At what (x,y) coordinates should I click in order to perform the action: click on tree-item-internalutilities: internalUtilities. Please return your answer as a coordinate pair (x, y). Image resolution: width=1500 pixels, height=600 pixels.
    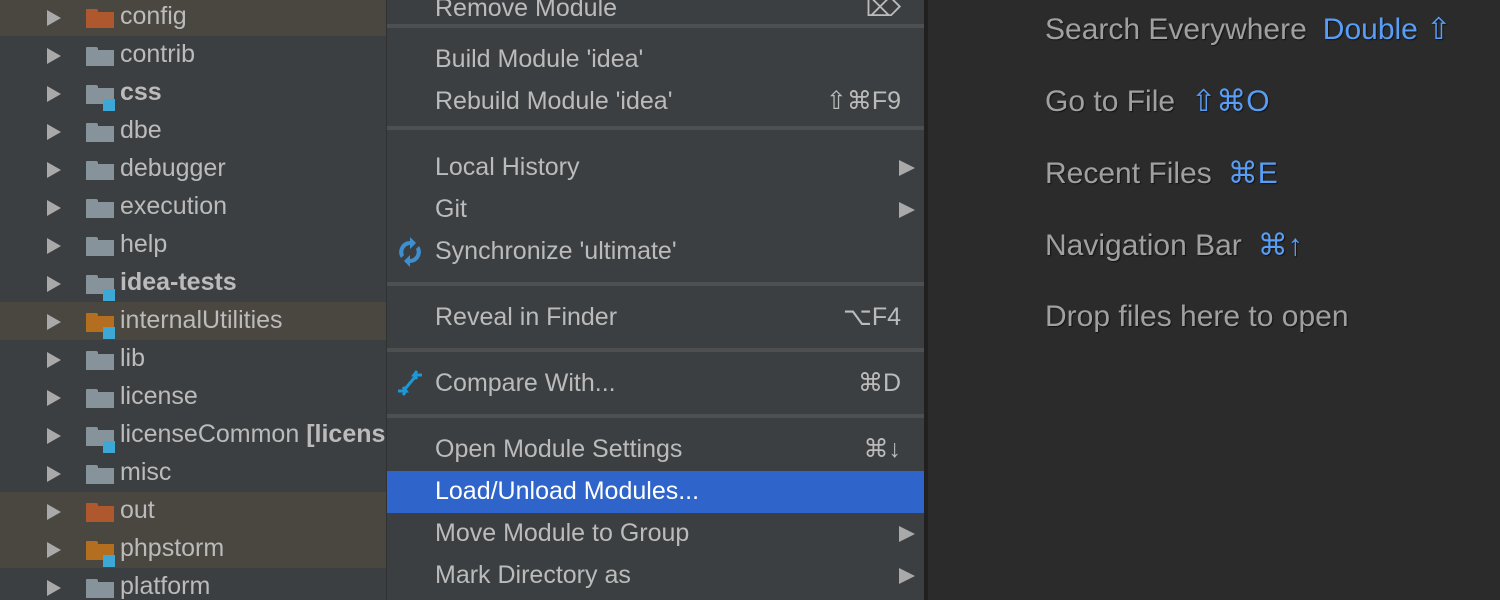
    Looking at the image, I should click on (193, 321).